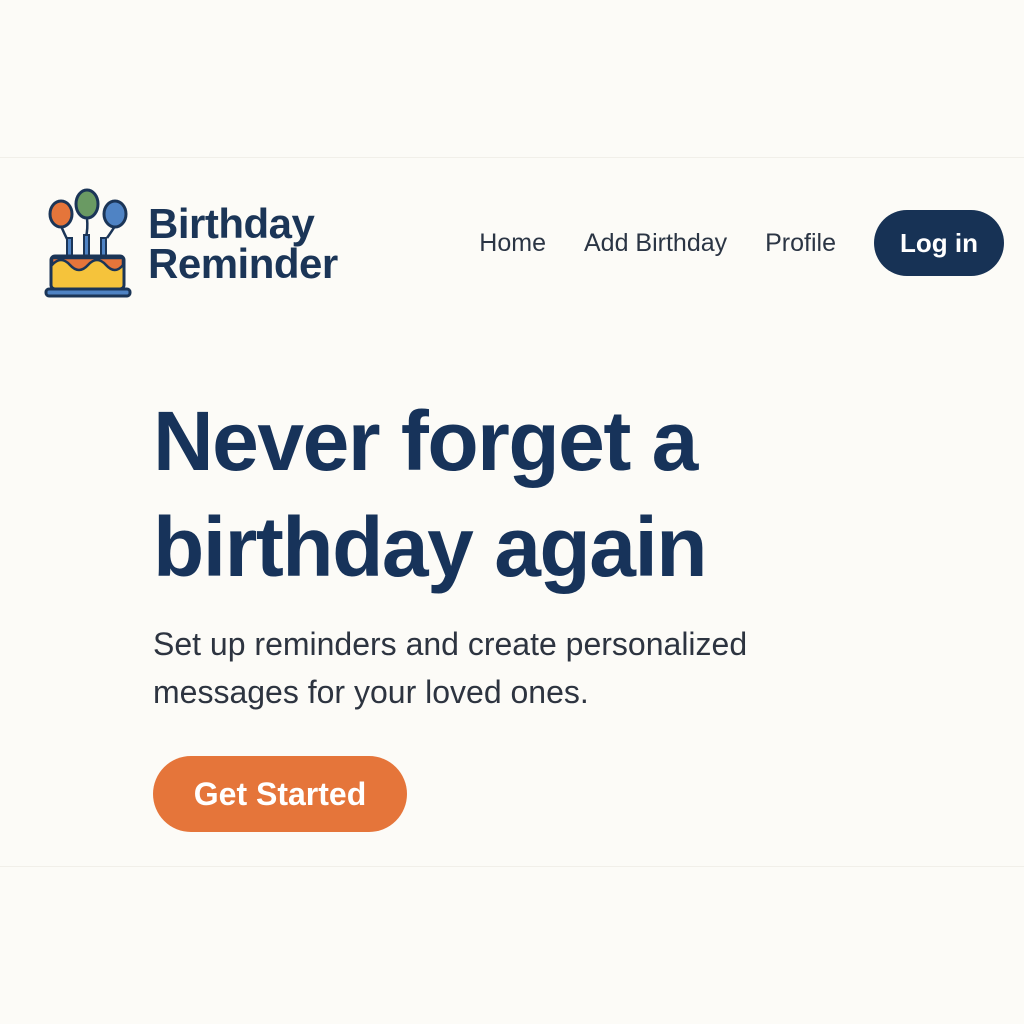 The image size is (1024, 1024). What do you see at coordinates (939, 243) in the screenshot?
I see `login-button: Log in` at bounding box center [939, 243].